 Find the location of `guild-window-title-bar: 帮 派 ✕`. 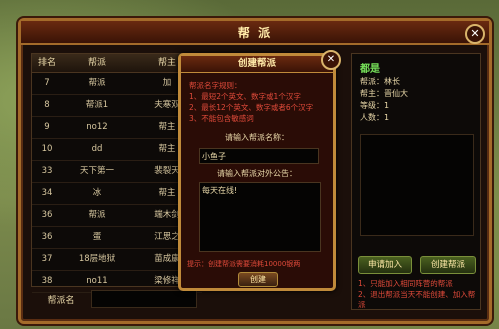

guild-window-title-bar: 帮 派 ✕ is located at coordinates (255, 33).